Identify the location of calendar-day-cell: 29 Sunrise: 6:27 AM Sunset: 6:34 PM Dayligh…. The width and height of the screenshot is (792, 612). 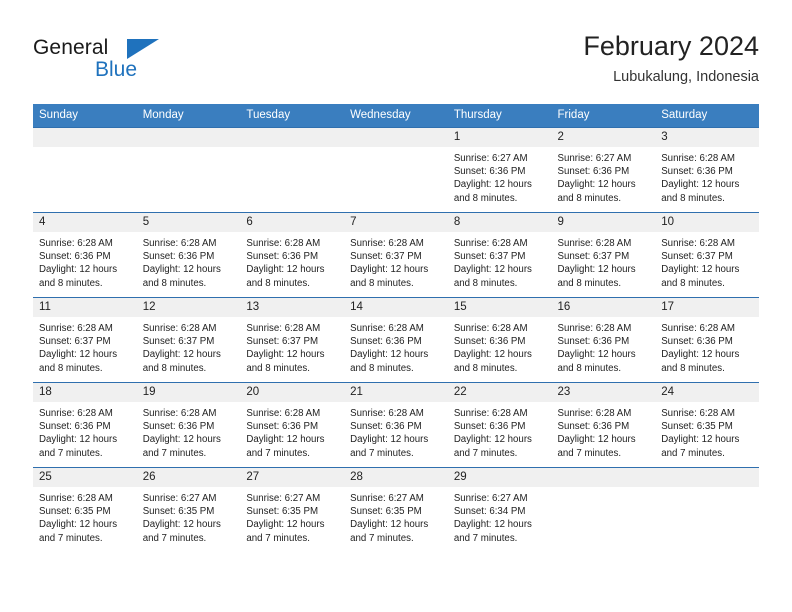
(499, 509).